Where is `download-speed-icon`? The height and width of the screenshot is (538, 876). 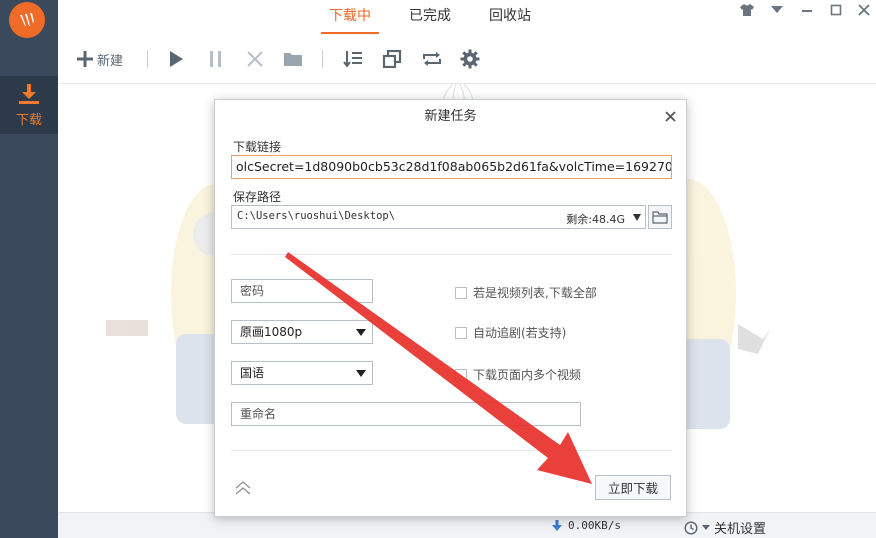
download-speed-icon is located at coordinates (557, 525).